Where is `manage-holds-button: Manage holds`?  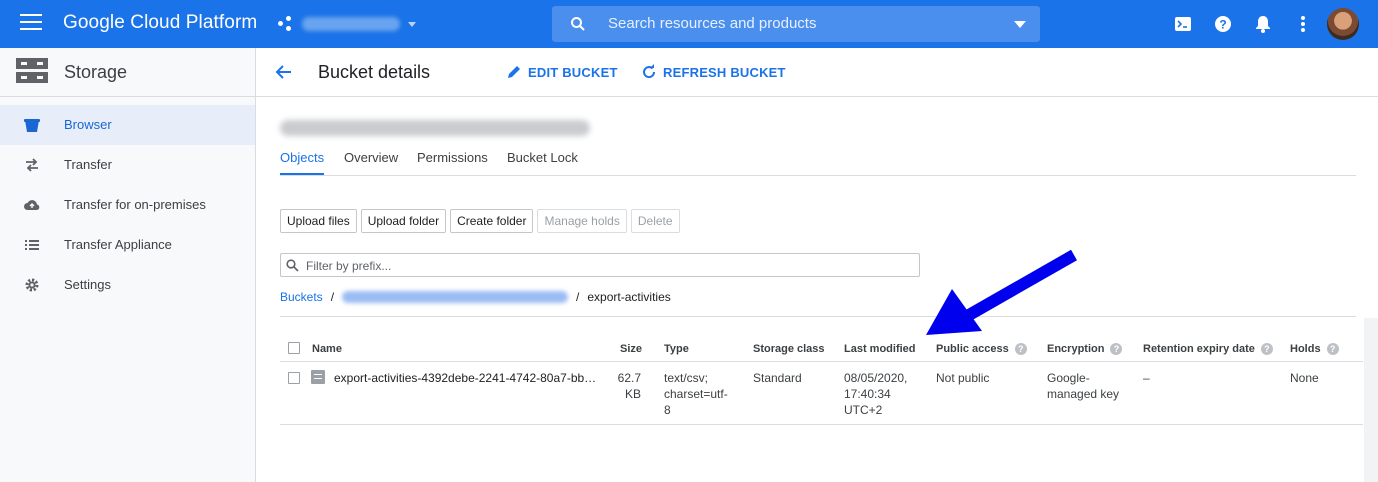
manage-holds-button: Manage holds is located at coordinates (582, 221).